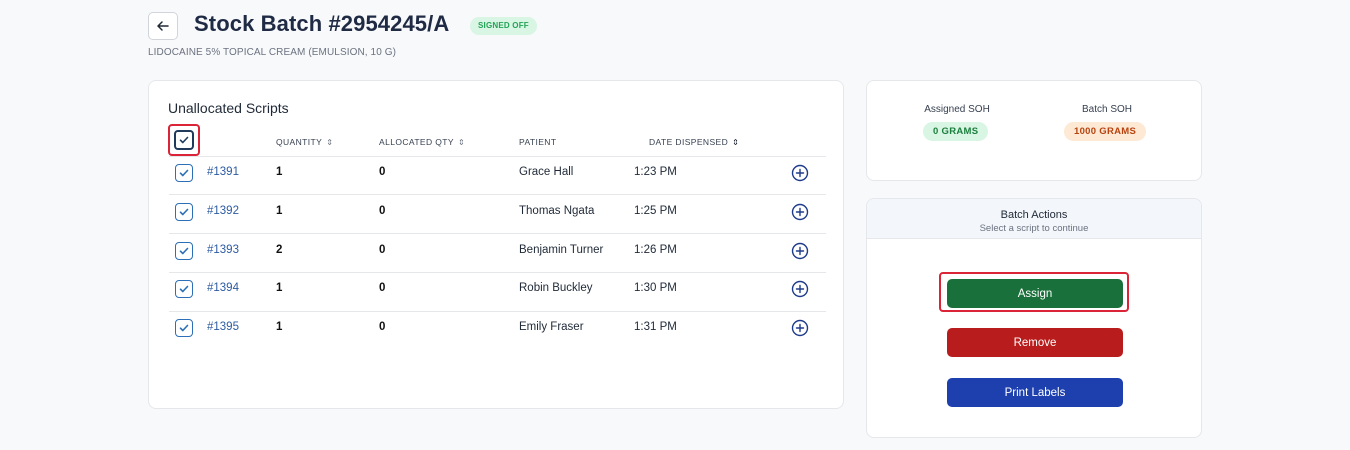 Image resolution: width=1350 pixels, height=450 pixels. What do you see at coordinates (1107, 109) in the screenshot?
I see `batch-soh-label: Batch SOH` at bounding box center [1107, 109].